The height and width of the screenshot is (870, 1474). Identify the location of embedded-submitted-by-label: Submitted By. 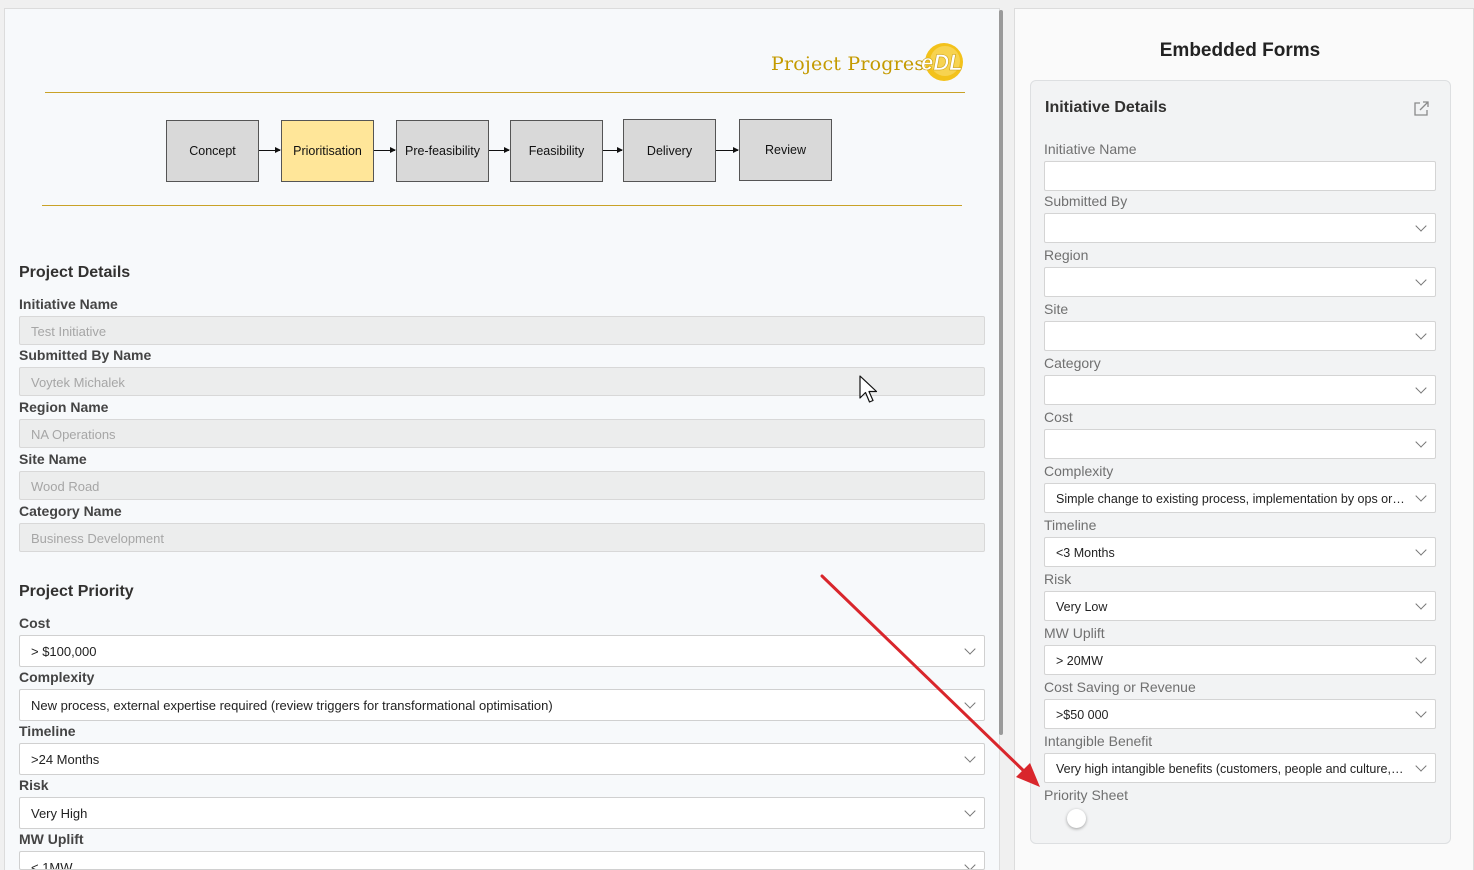
(1086, 201).